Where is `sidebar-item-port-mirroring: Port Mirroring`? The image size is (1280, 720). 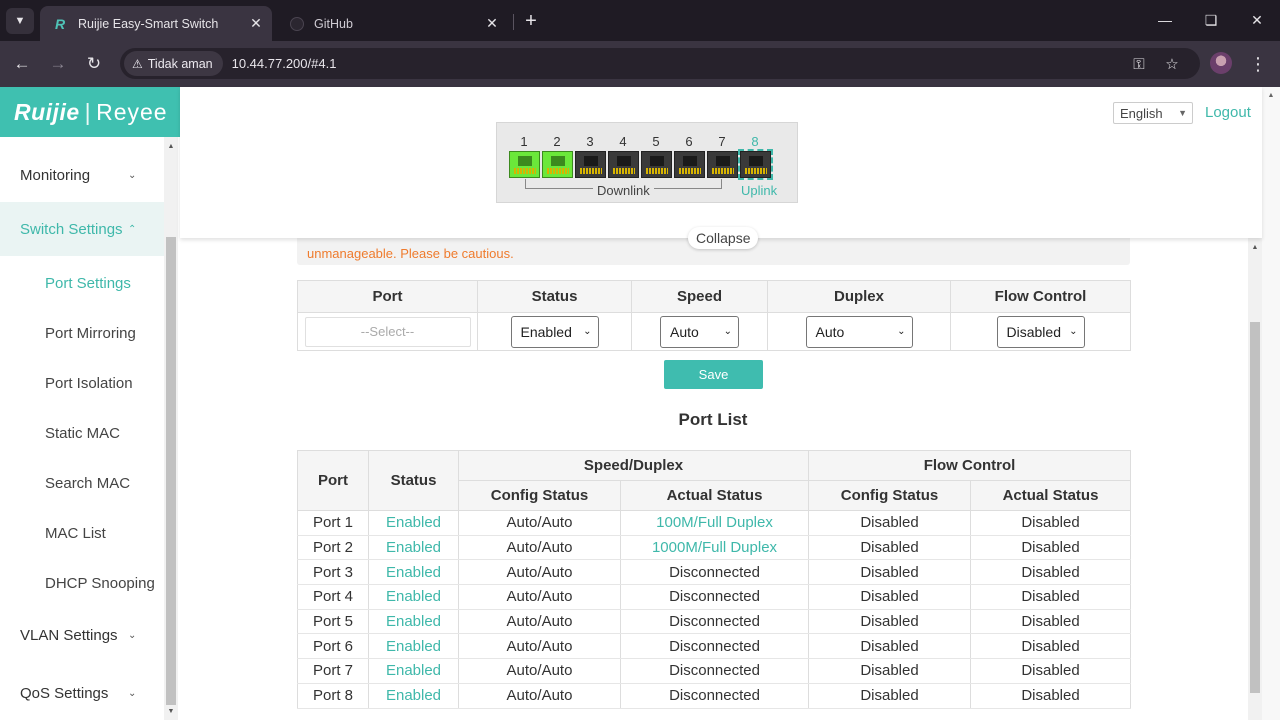
sidebar-item-port-mirroring: Port Mirroring is located at coordinates (82, 333).